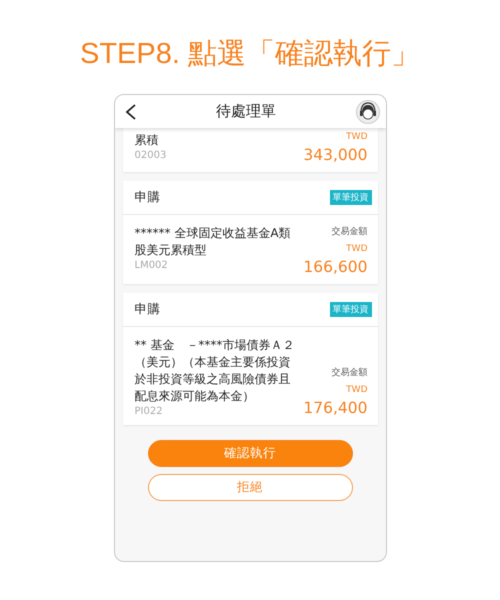 Image resolution: width=500 pixels, height=600 pixels. What do you see at coordinates (335, 408) in the screenshot?
I see `amount: 176,400` at bounding box center [335, 408].